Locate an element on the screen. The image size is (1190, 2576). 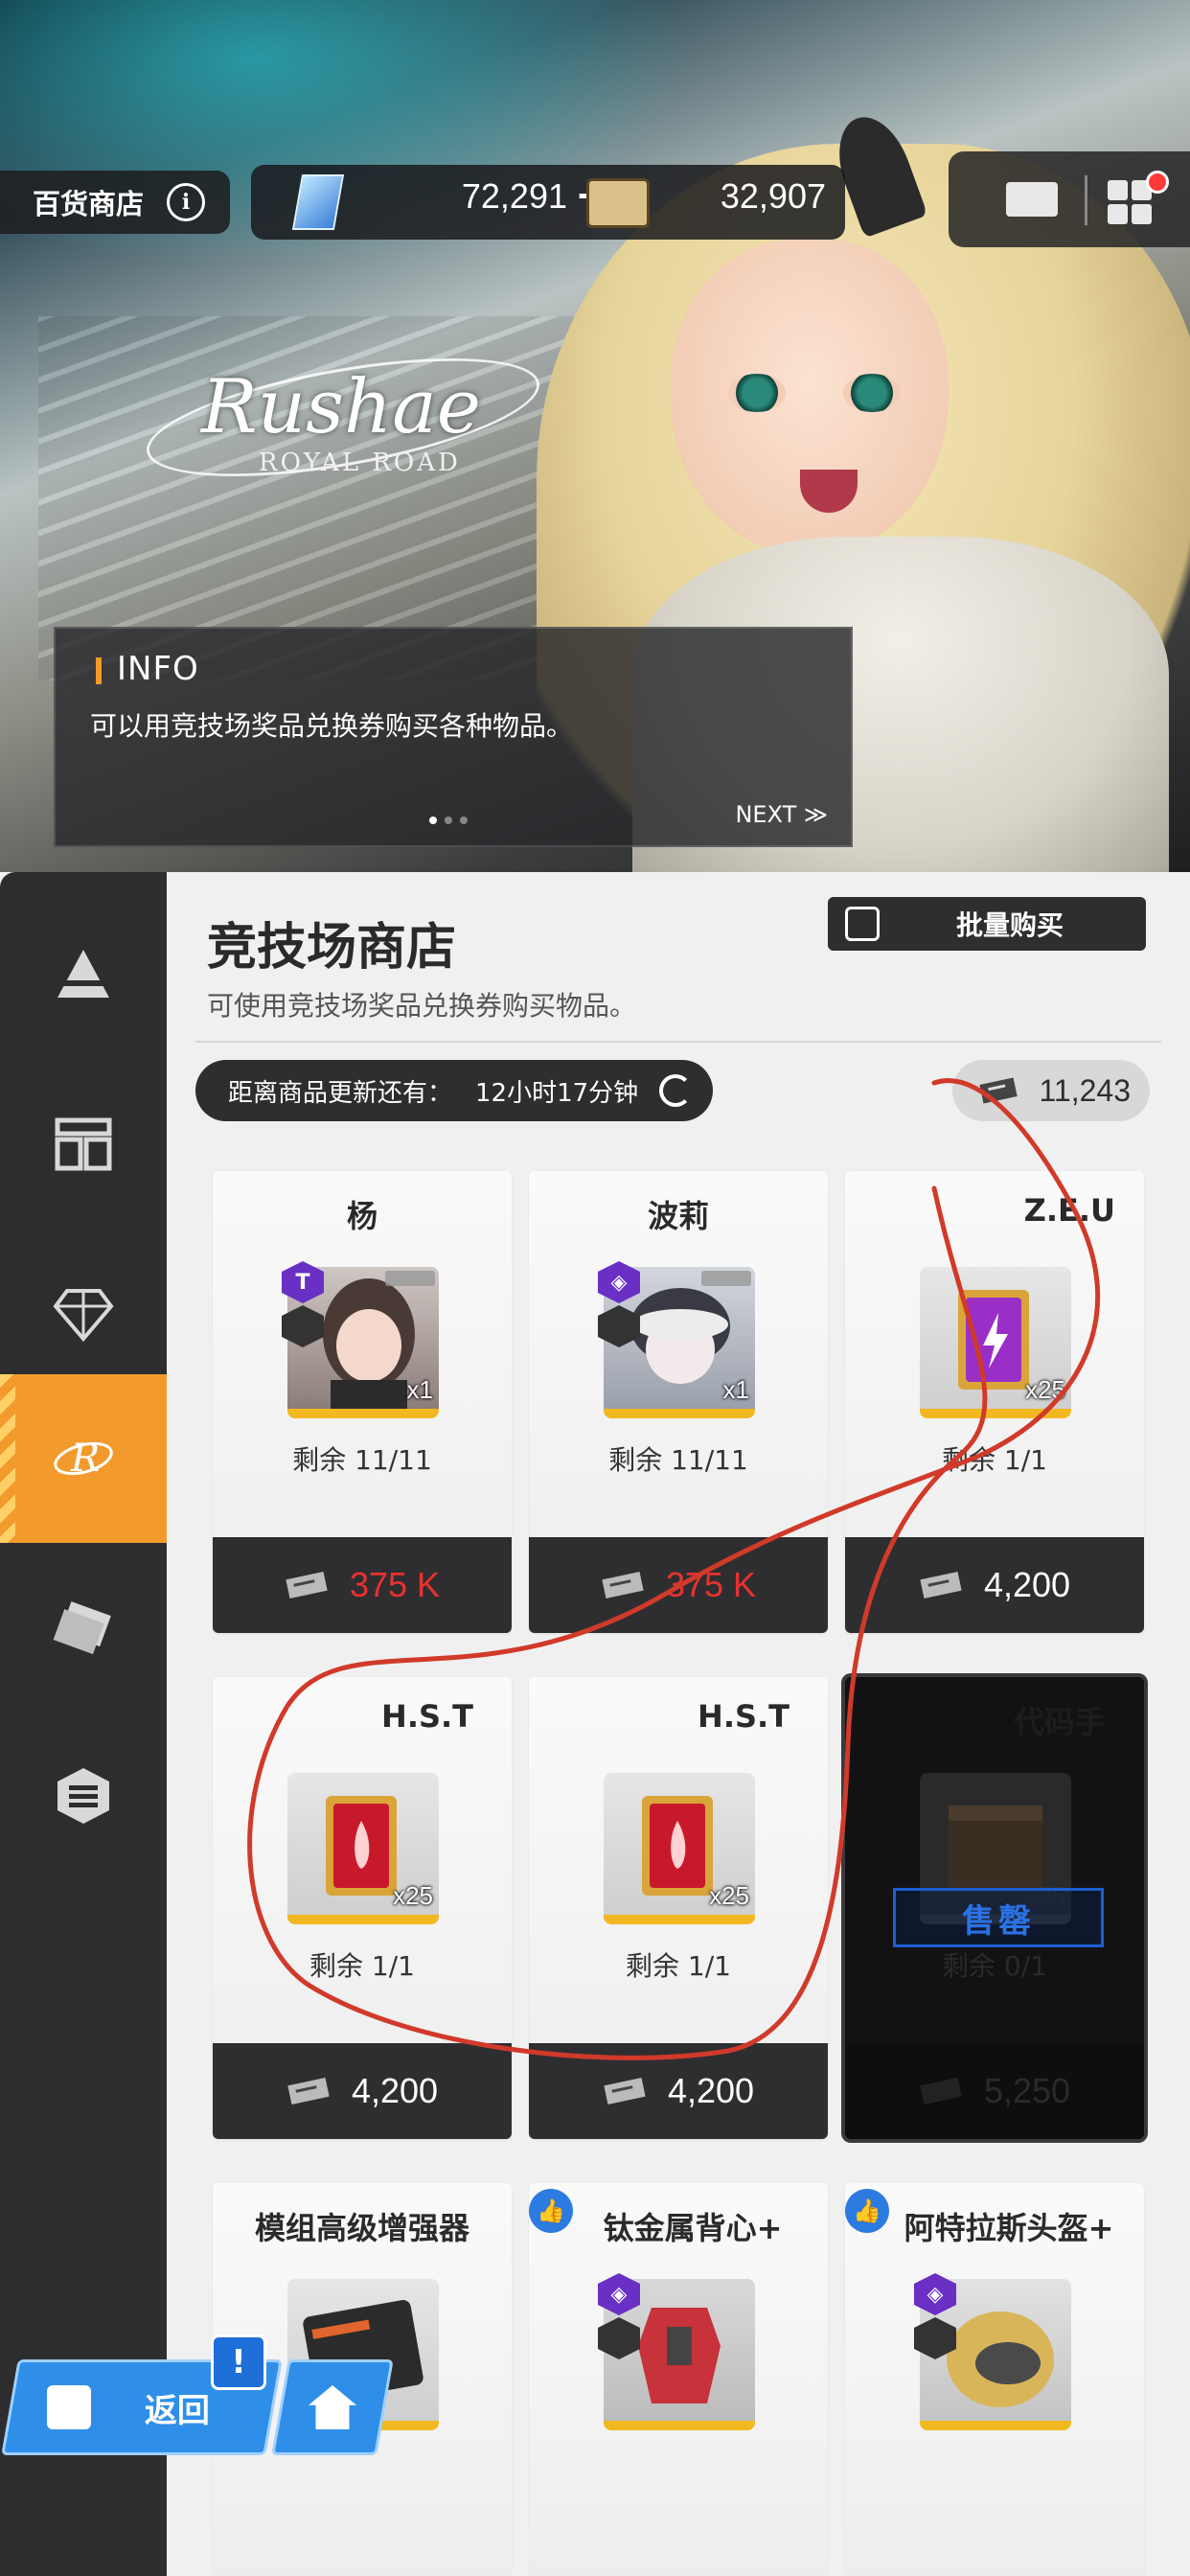
home-button is located at coordinates (333, 2407).